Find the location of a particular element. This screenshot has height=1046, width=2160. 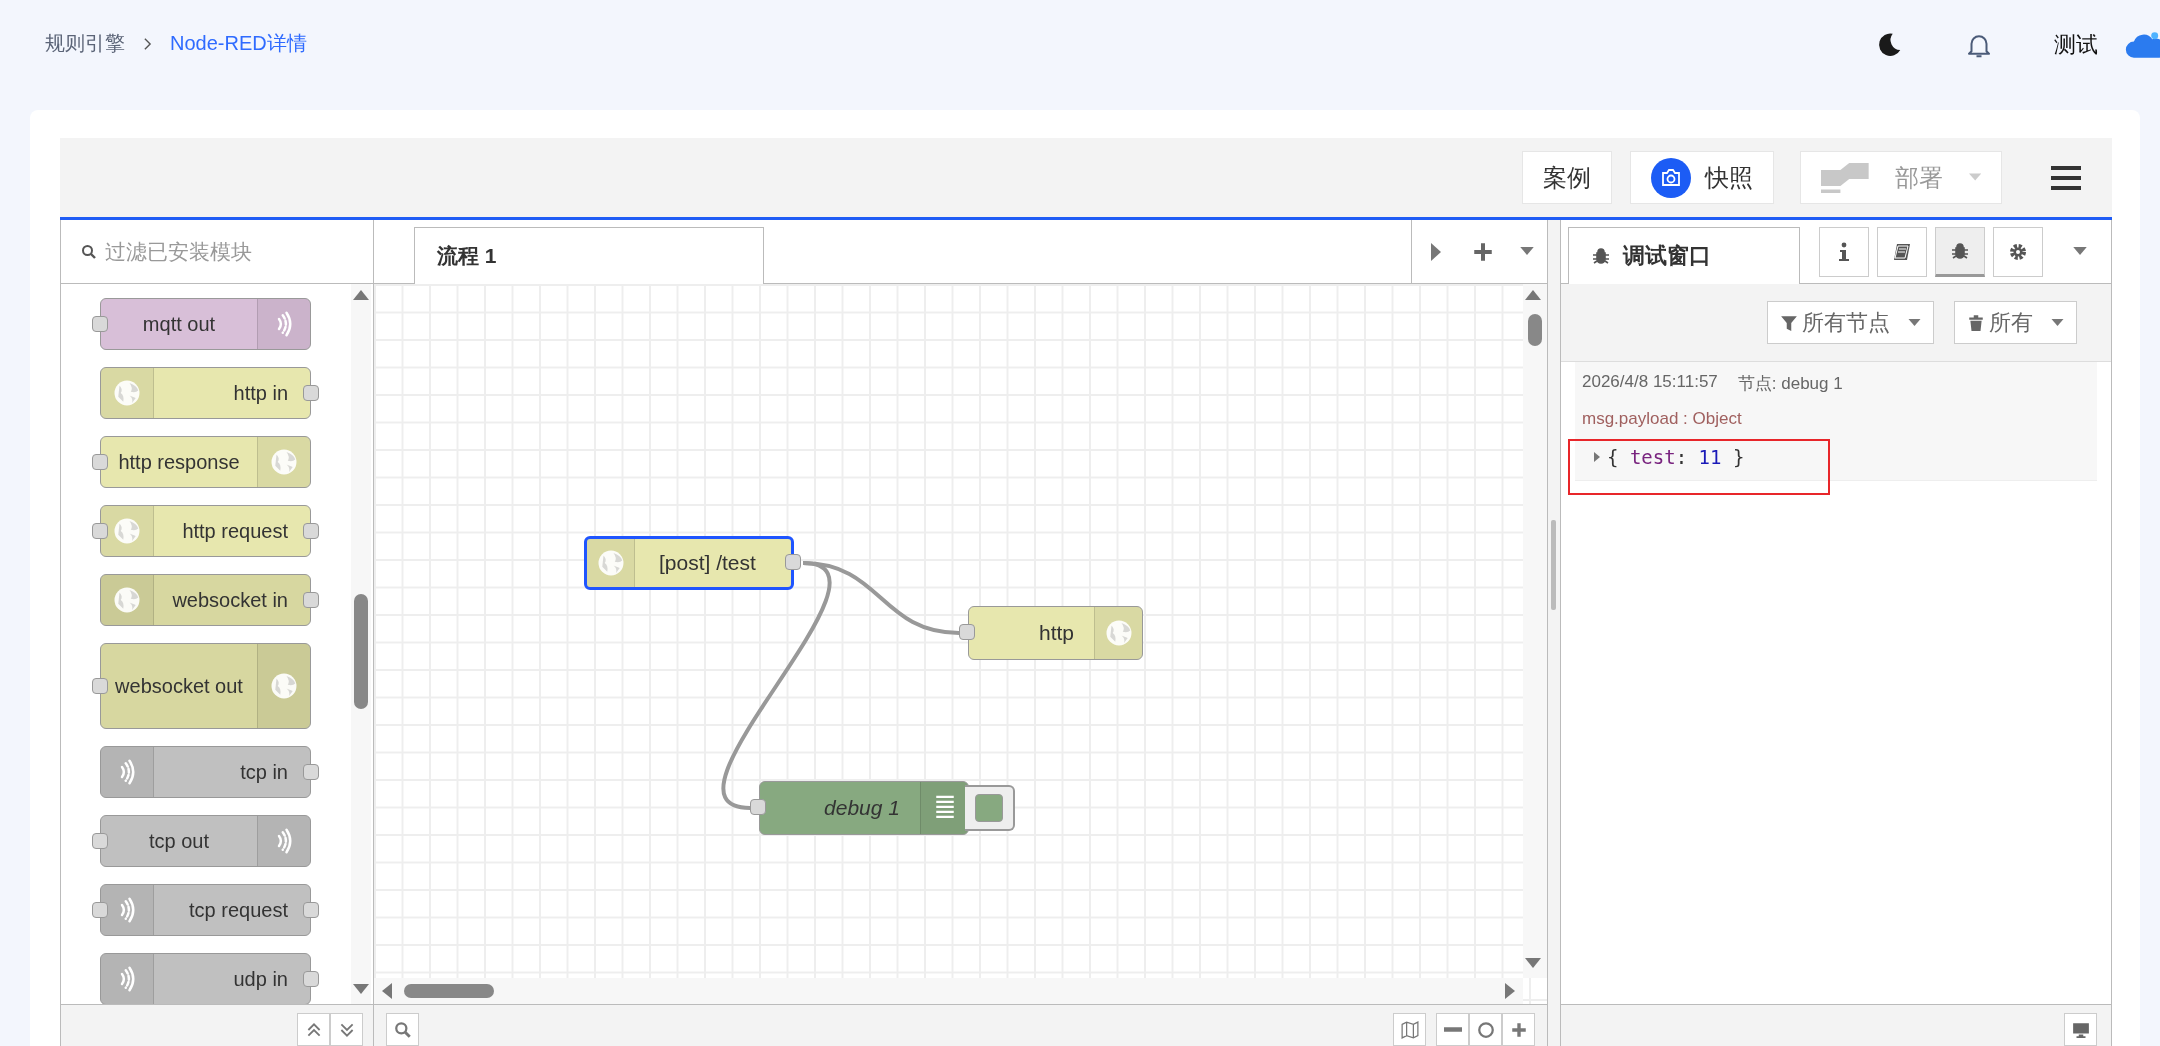

palette-node: mqtt out is located at coordinates (205, 324).